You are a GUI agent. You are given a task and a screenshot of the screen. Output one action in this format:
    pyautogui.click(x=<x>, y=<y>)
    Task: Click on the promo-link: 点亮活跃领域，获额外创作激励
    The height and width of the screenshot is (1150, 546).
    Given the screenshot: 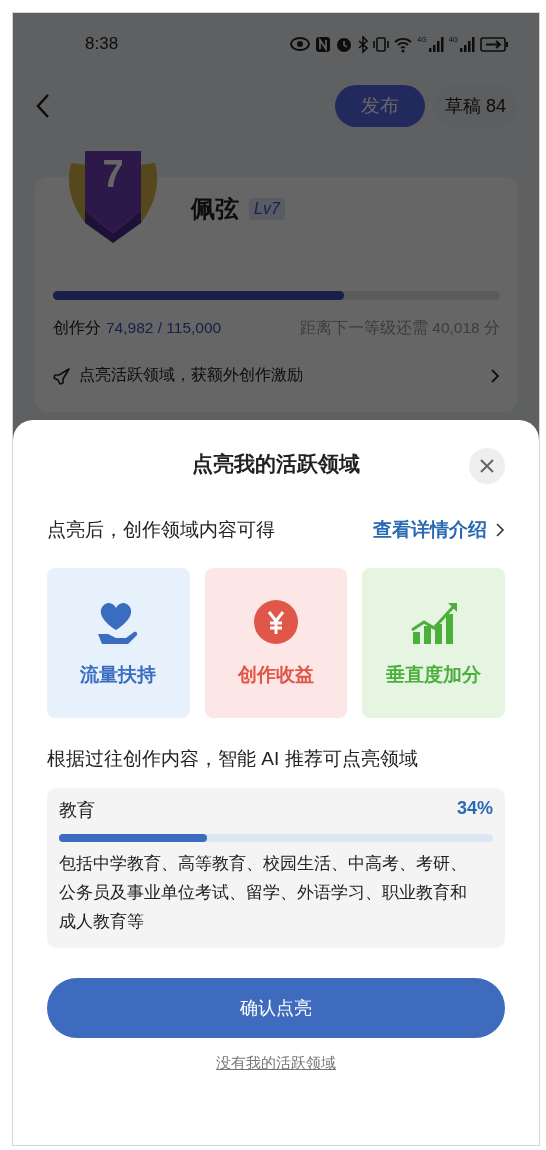 What is the action you would take?
    pyautogui.click(x=191, y=375)
    